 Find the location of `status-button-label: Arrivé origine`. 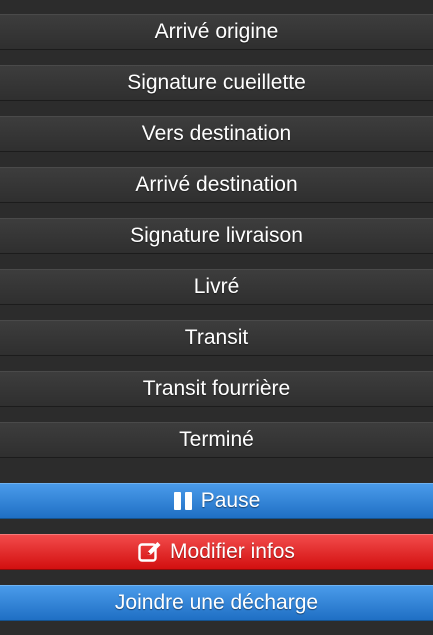

status-button-label: Arrivé origine is located at coordinates (216, 31).